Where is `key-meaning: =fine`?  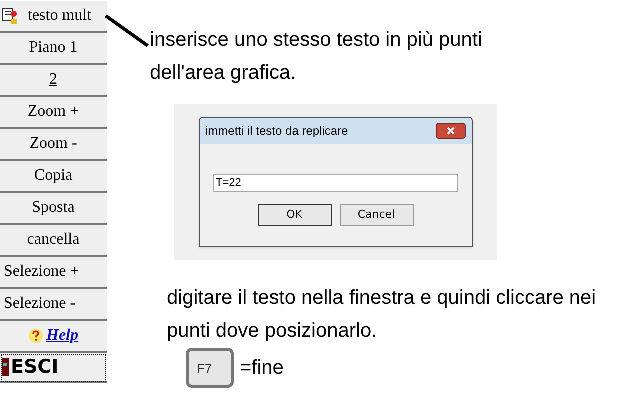 key-meaning: =fine is located at coordinates (262, 368).